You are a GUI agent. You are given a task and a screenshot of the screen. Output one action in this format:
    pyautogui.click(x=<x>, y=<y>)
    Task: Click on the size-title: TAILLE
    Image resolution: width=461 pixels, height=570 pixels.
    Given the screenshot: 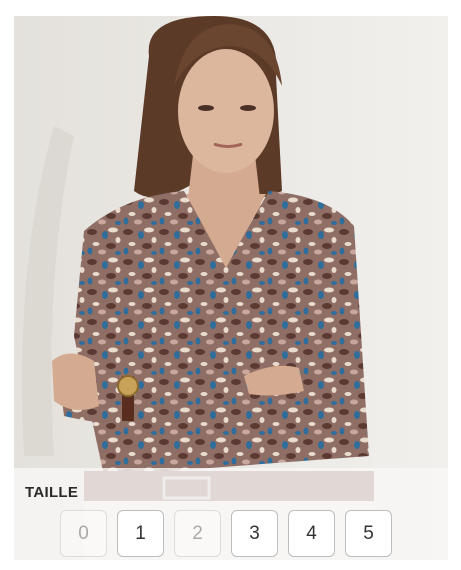 What is the action you would take?
    pyautogui.click(x=52, y=492)
    